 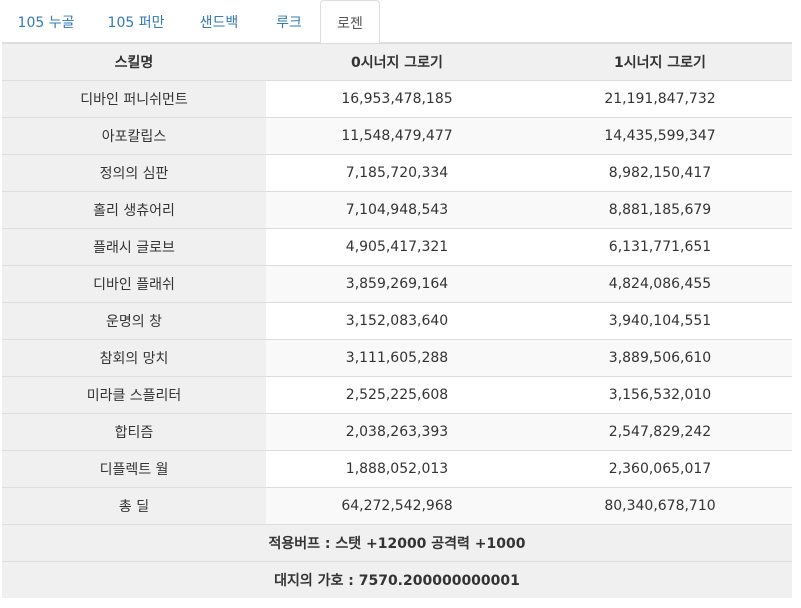 I want to click on skill-name-cell: 홀리 생츄어리, so click(x=134, y=210).